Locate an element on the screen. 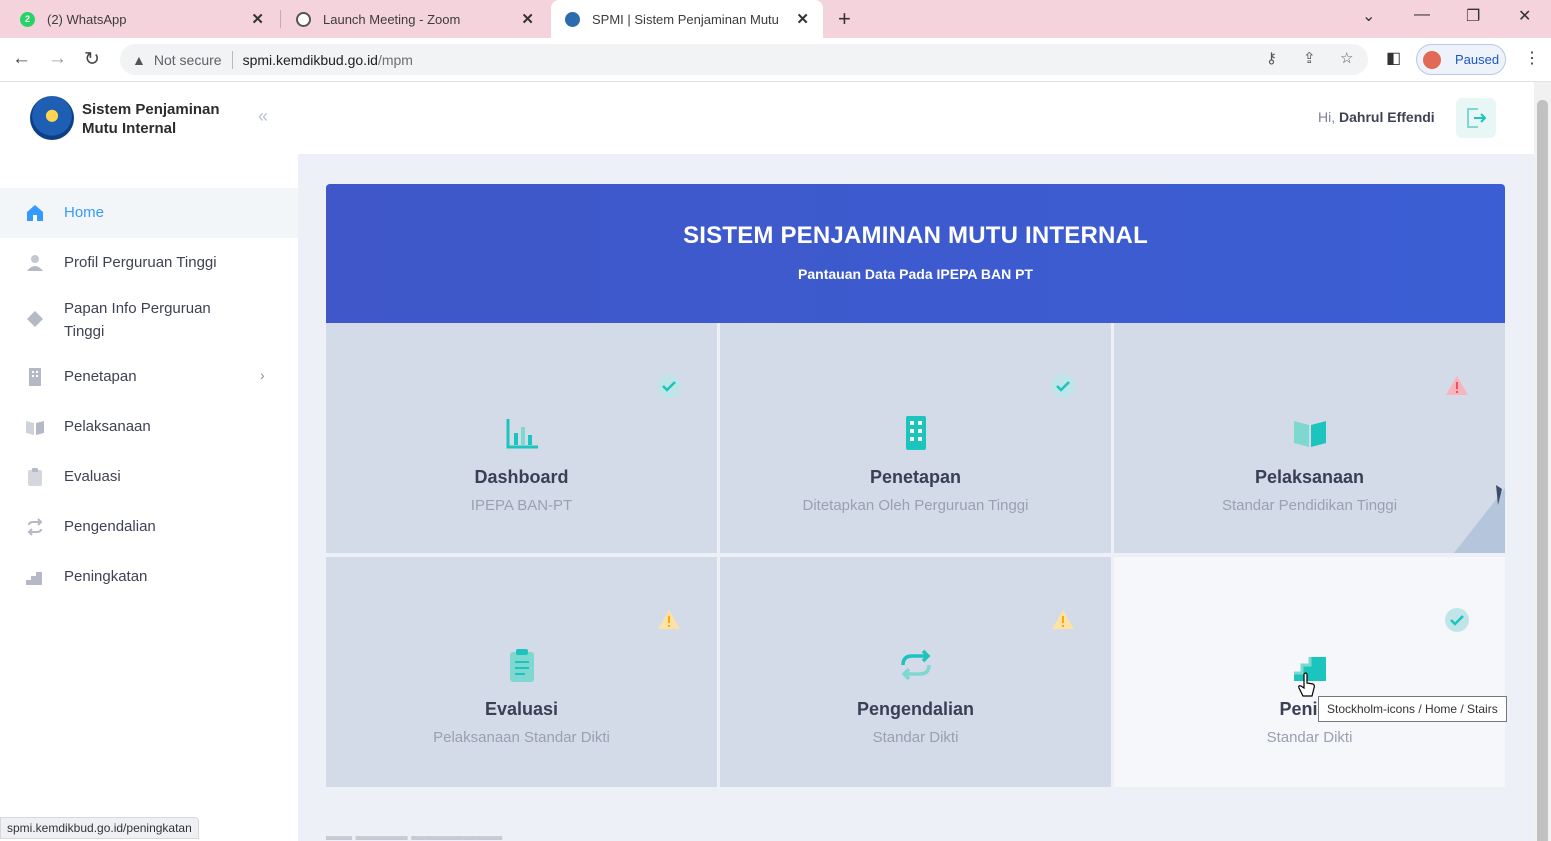 This screenshot has width=1551, height=841. card-title: Evaluasi is located at coordinates (521, 709).